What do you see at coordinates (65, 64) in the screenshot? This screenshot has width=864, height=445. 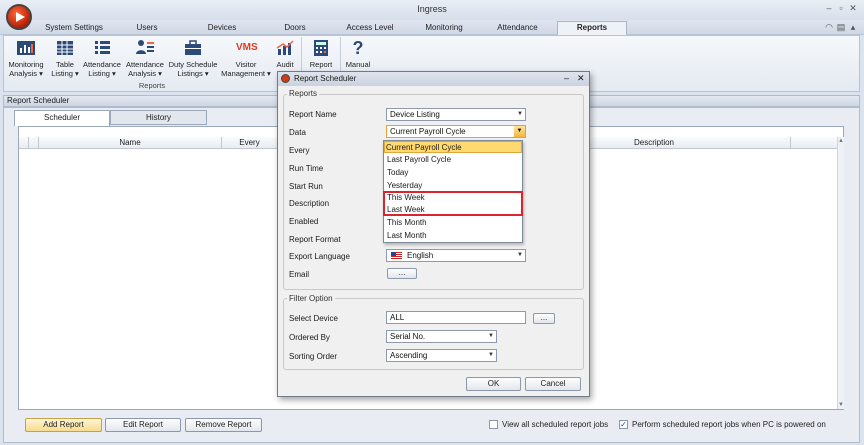 I see `ribbon-label-line1: Table` at bounding box center [65, 64].